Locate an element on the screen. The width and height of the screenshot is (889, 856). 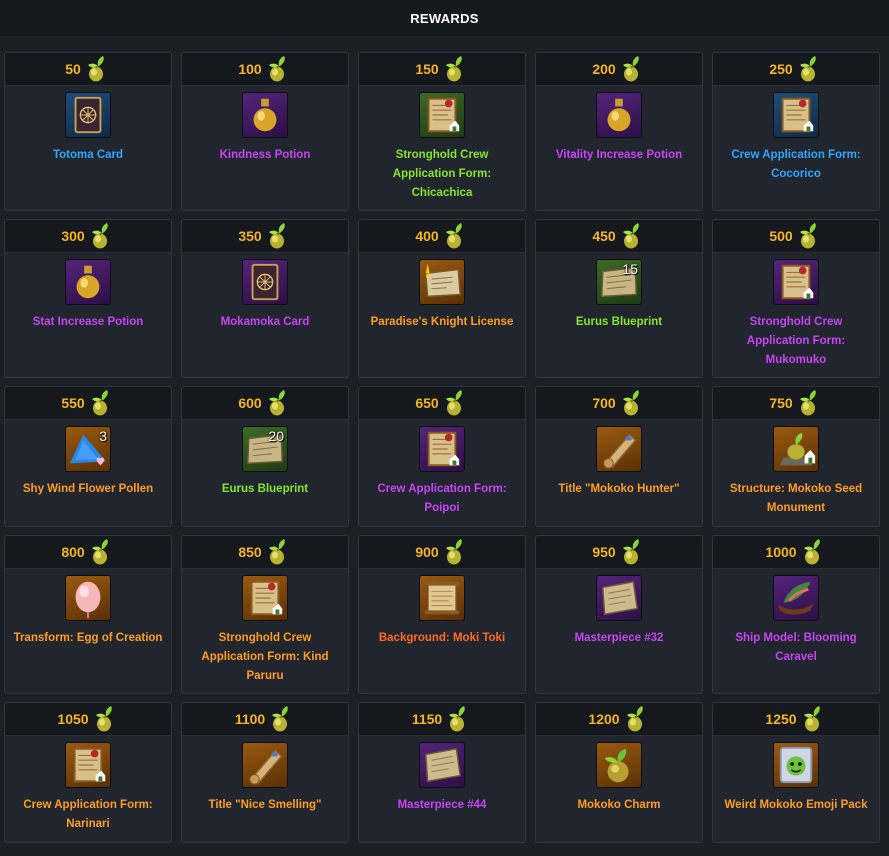
reward-name: Transform: Egg of Creation is located at coordinates (88, 638).